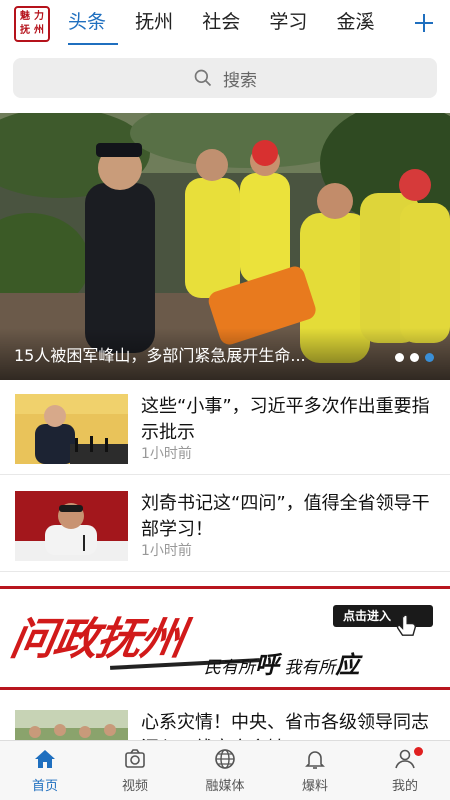 The height and width of the screenshot is (800, 450). I want to click on wenzheng-fuzhou-banner: 问政抚州 民有所呼 我有所应 点击进入, so click(225, 638).